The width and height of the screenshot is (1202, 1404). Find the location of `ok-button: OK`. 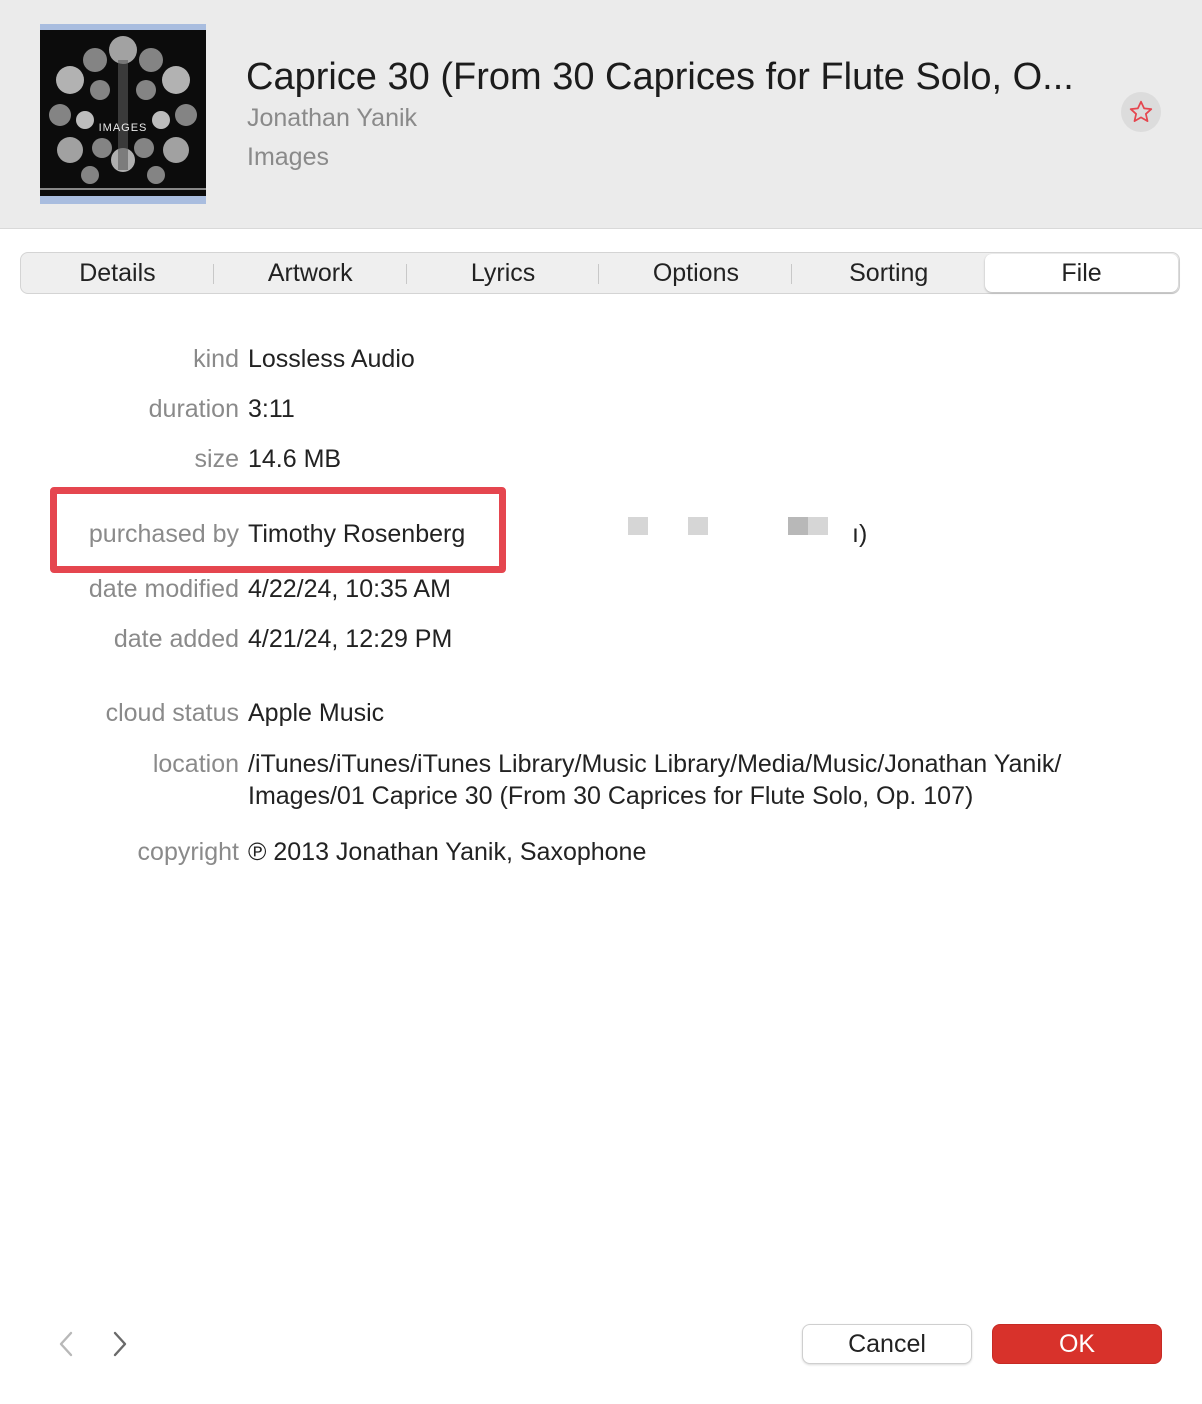

ok-button: OK is located at coordinates (1077, 1344).